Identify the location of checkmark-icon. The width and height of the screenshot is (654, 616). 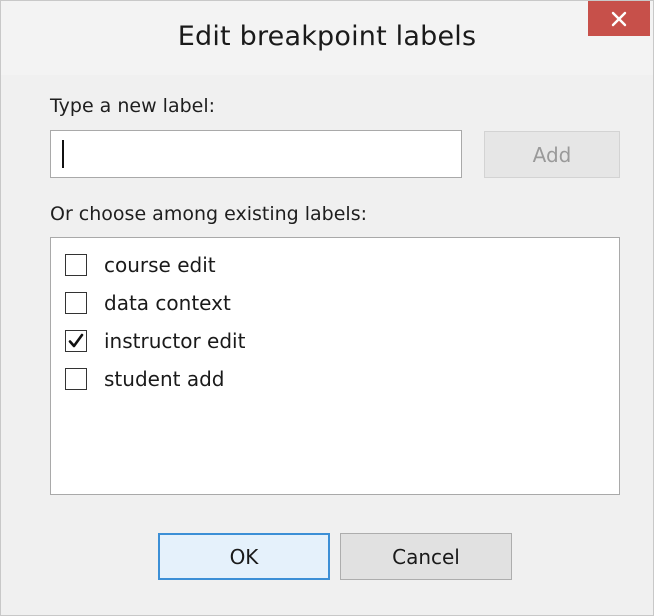
(76, 340).